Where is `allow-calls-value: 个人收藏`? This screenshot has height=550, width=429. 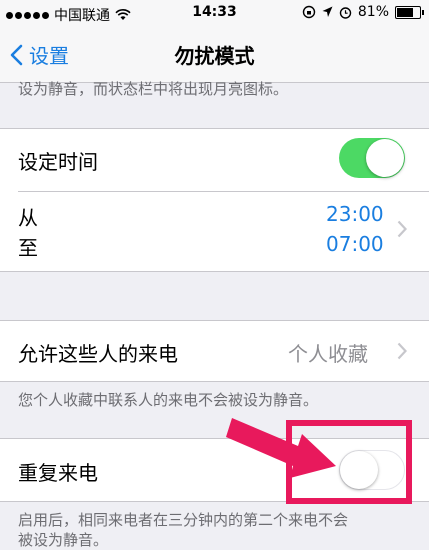
allow-calls-value: 个人收藏 is located at coordinates (328, 354).